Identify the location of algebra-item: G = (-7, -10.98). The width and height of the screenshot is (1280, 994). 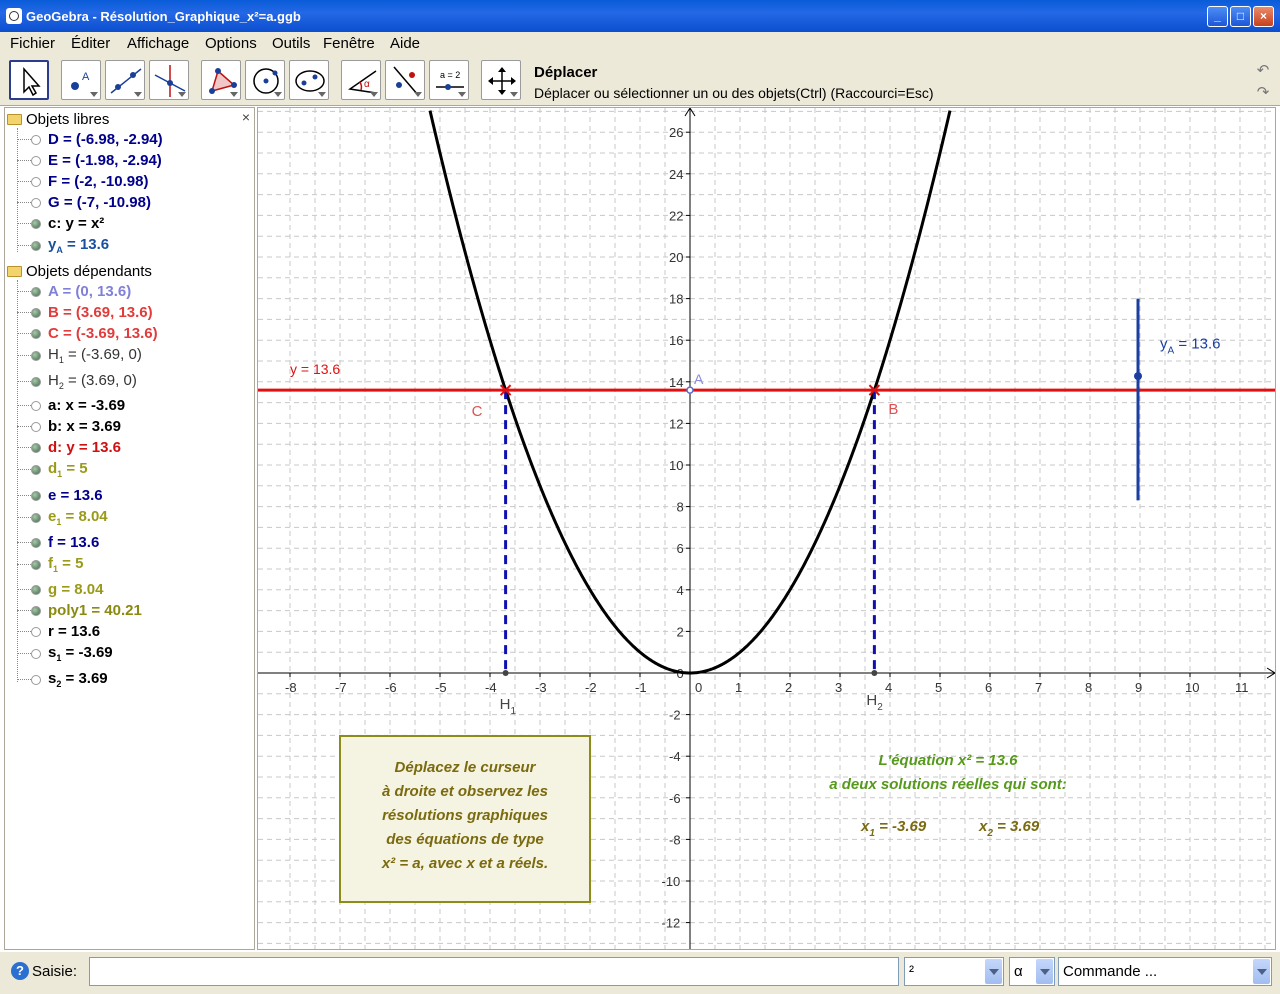
(84, 202).